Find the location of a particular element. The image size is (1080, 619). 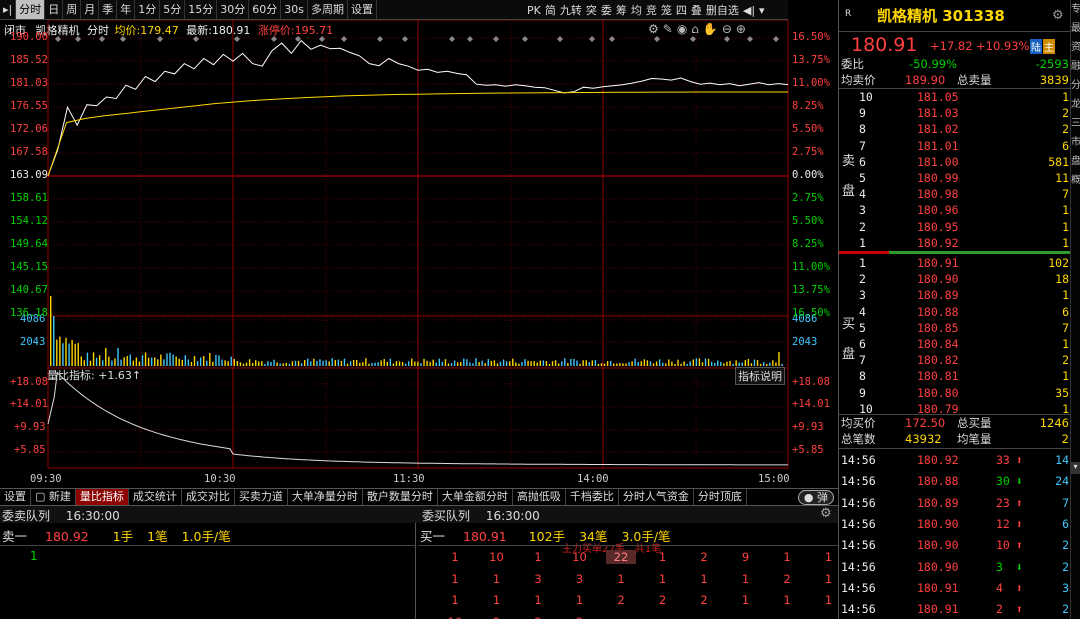

pct-axis-tick: 11.00% is located at coordinates (811, 267).